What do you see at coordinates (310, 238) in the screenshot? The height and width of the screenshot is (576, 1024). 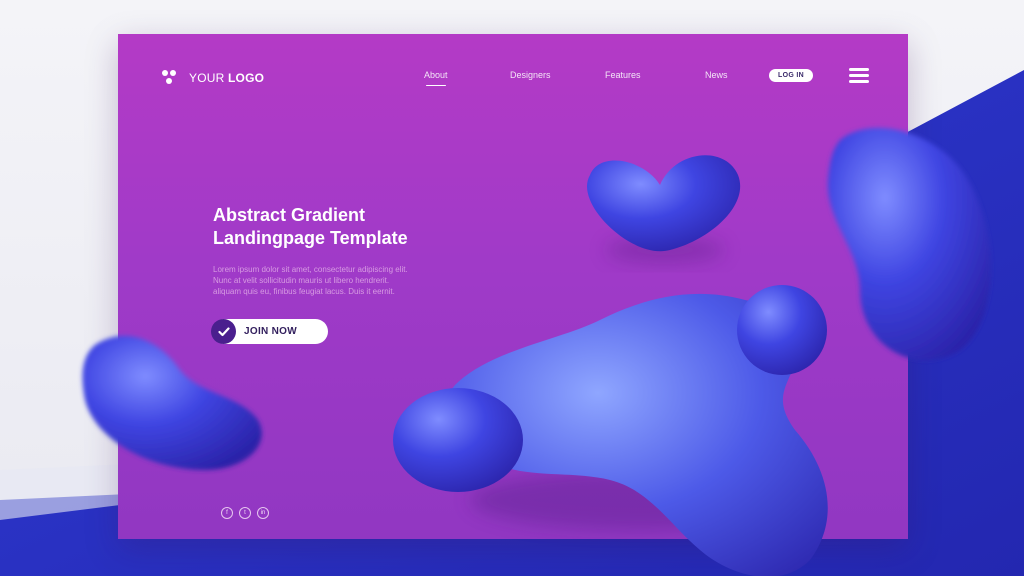 I see `hero-title-line-2: Landingpage Template` at bounding box center [310, 238].